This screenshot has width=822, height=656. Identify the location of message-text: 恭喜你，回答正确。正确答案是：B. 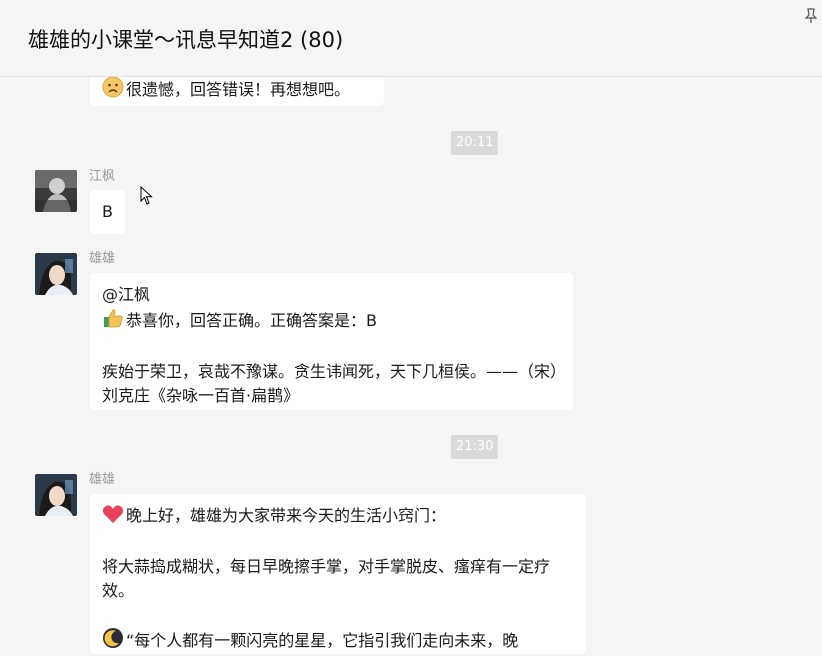
(251, 320).